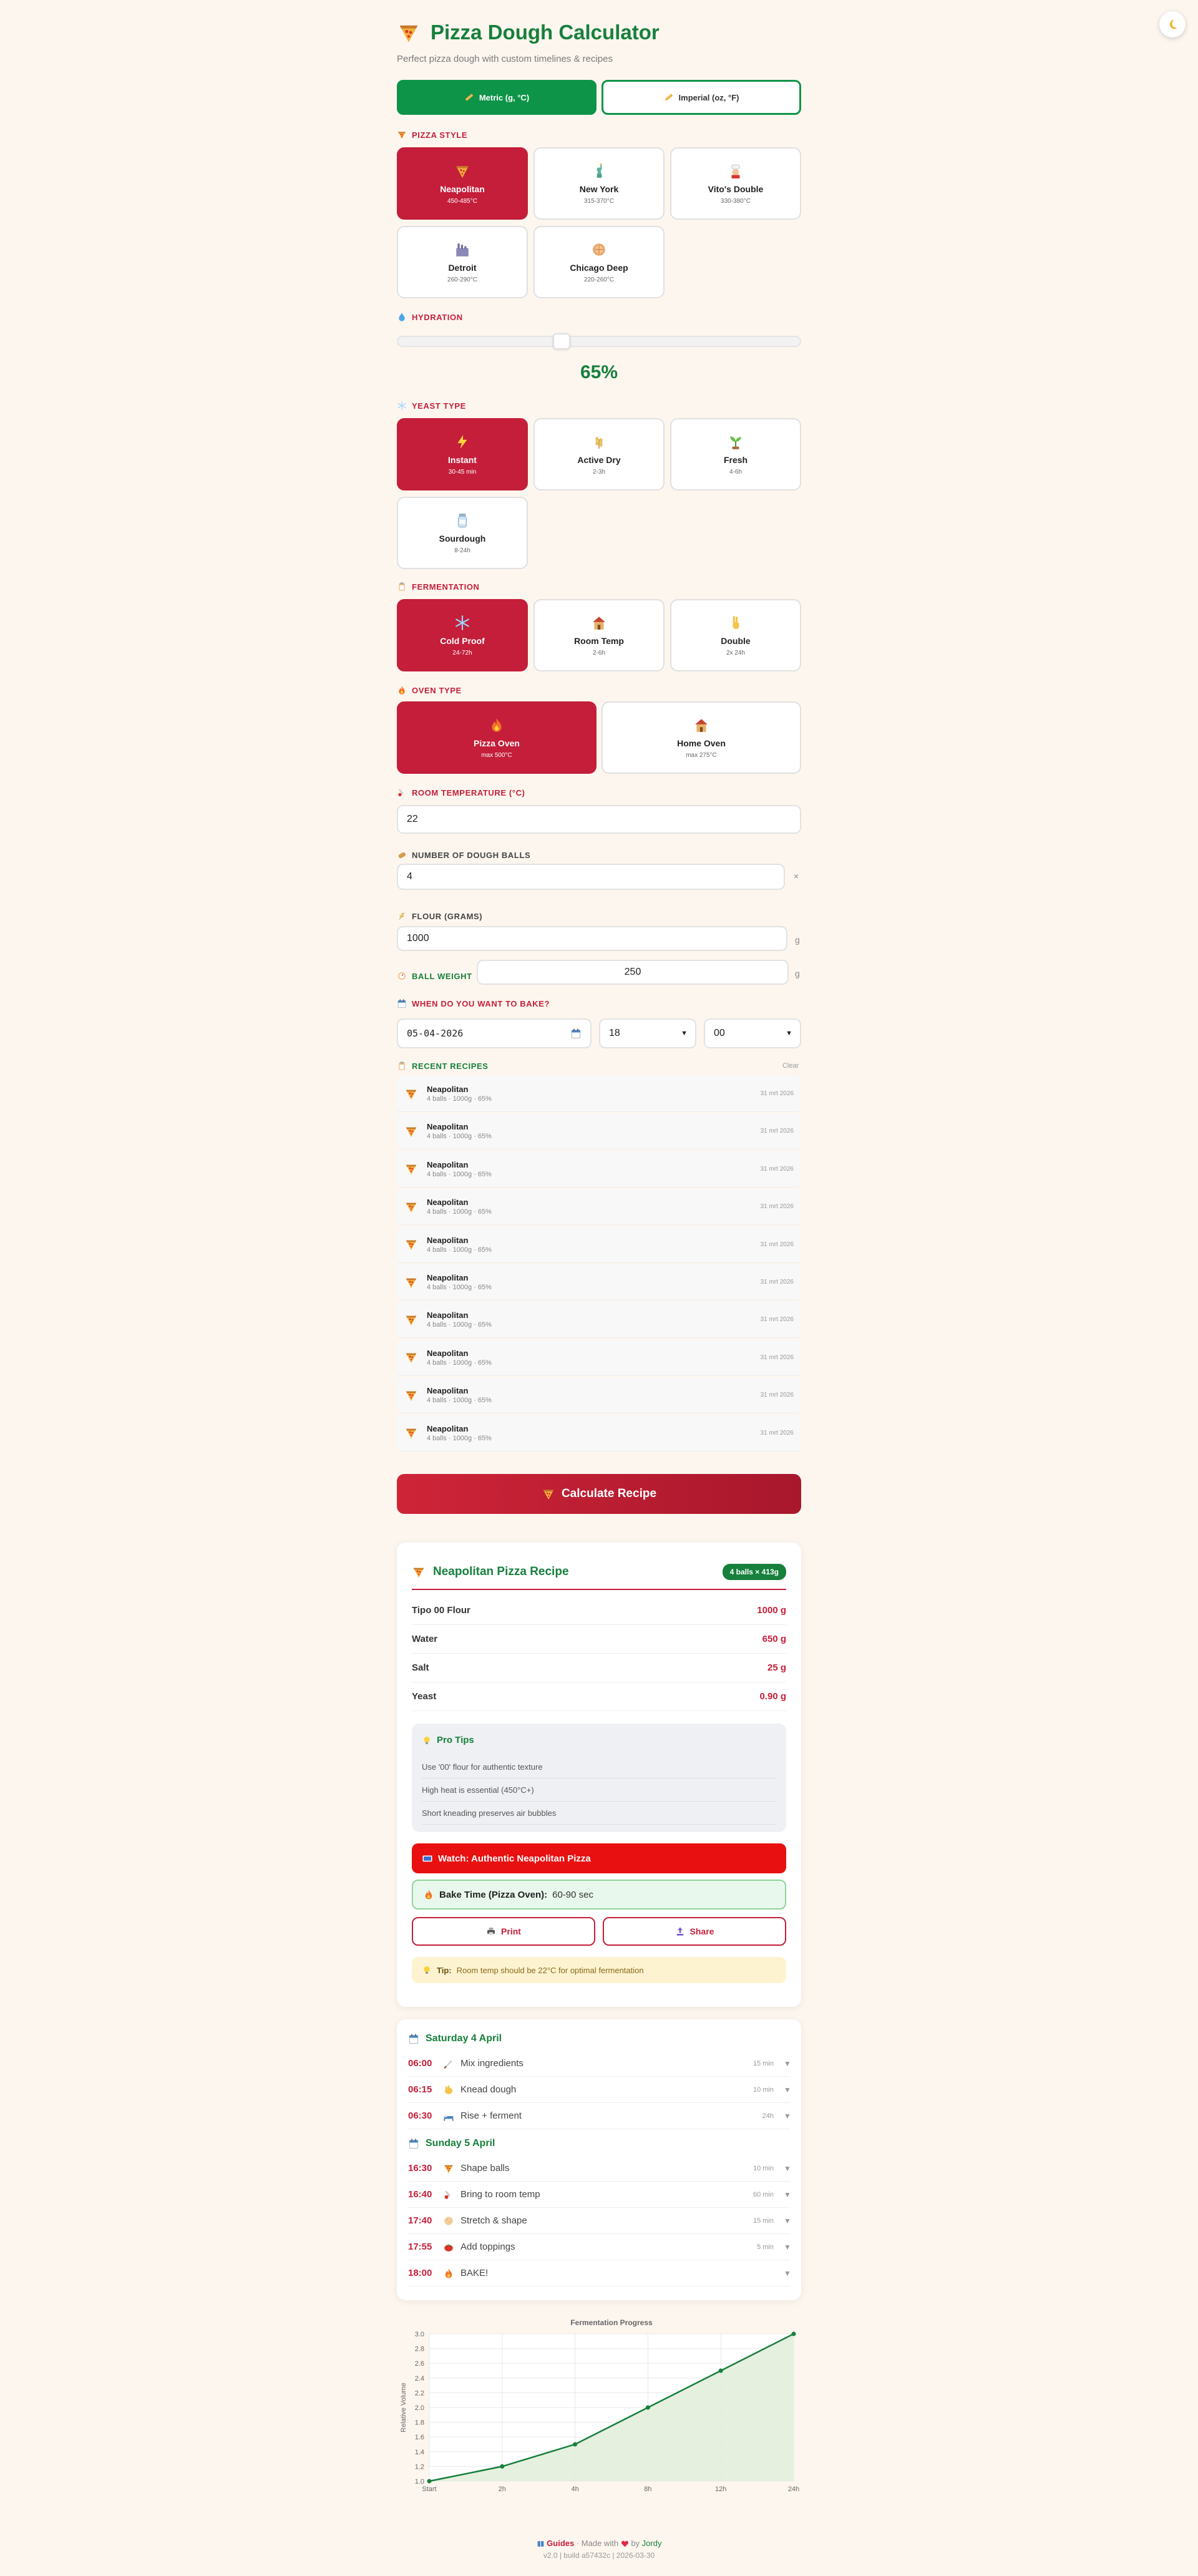 The height and width of the screenshot is (2576, 1198). Describe the element at coordinates (462, 262) in the screenshot. I see `pizza-style-option-detroit: Detroit 260-290°C` at that location.